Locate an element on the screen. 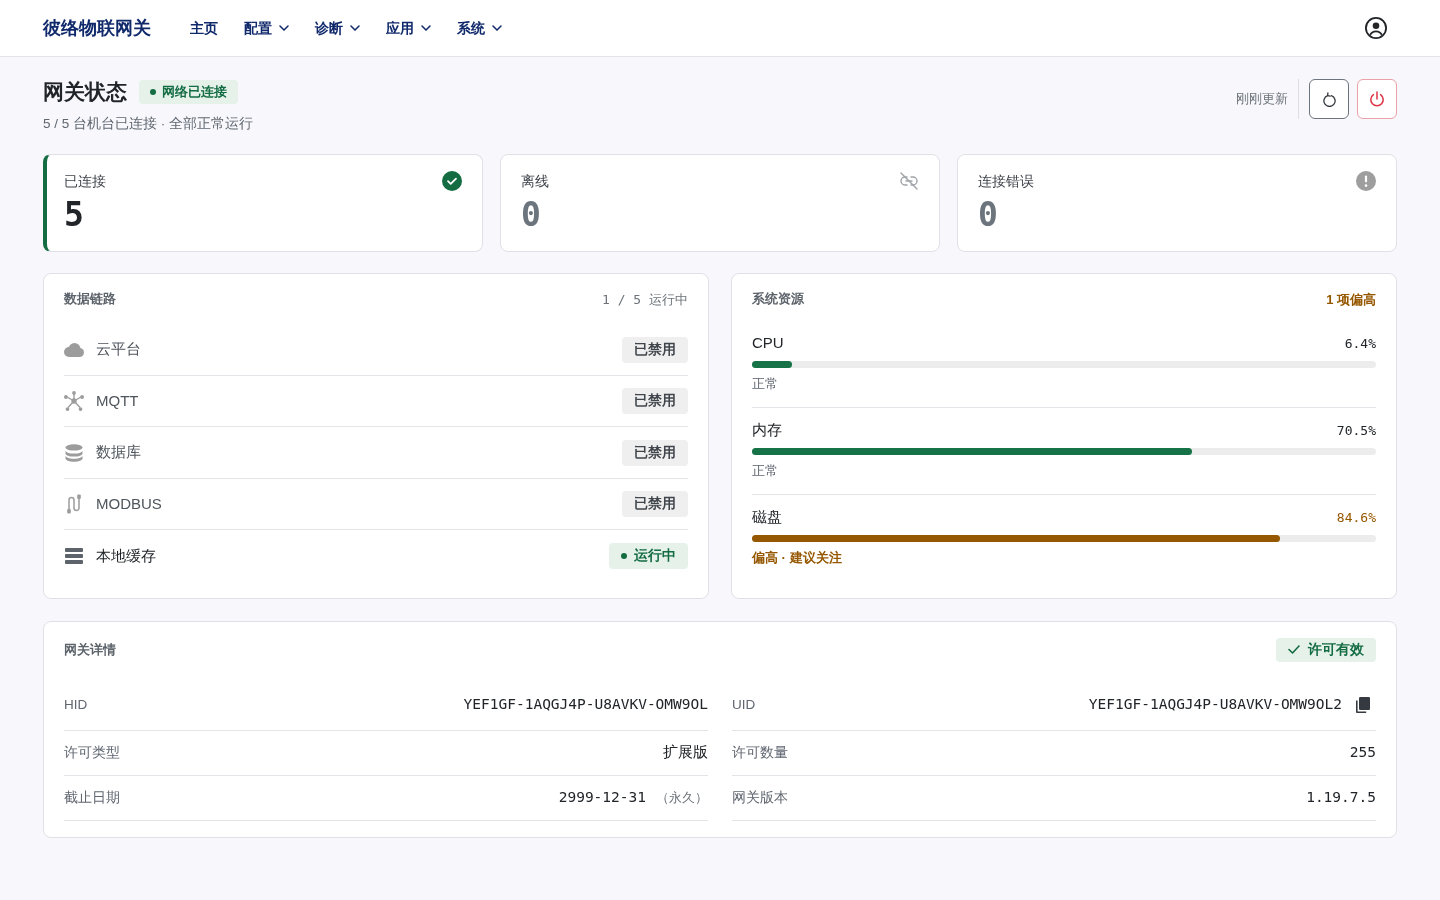  field-label: 许可数量 is located at coordinates (760, 752).